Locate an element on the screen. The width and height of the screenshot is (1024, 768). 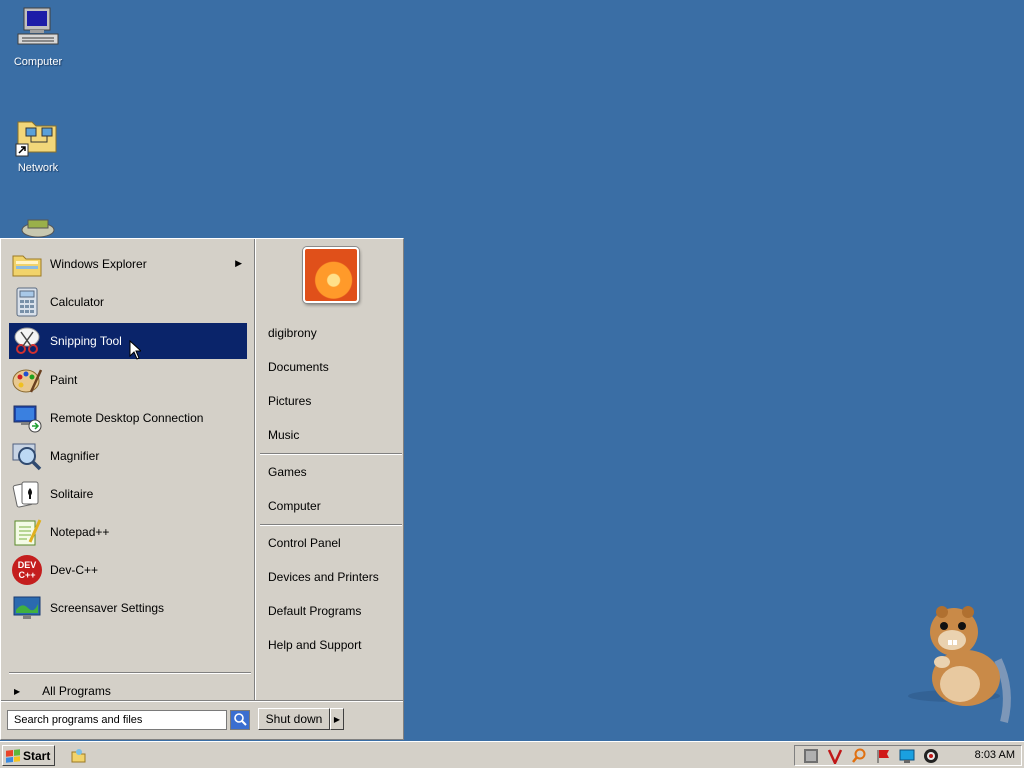
all-programs-label: All Programs is located at coordinates (76, 691).